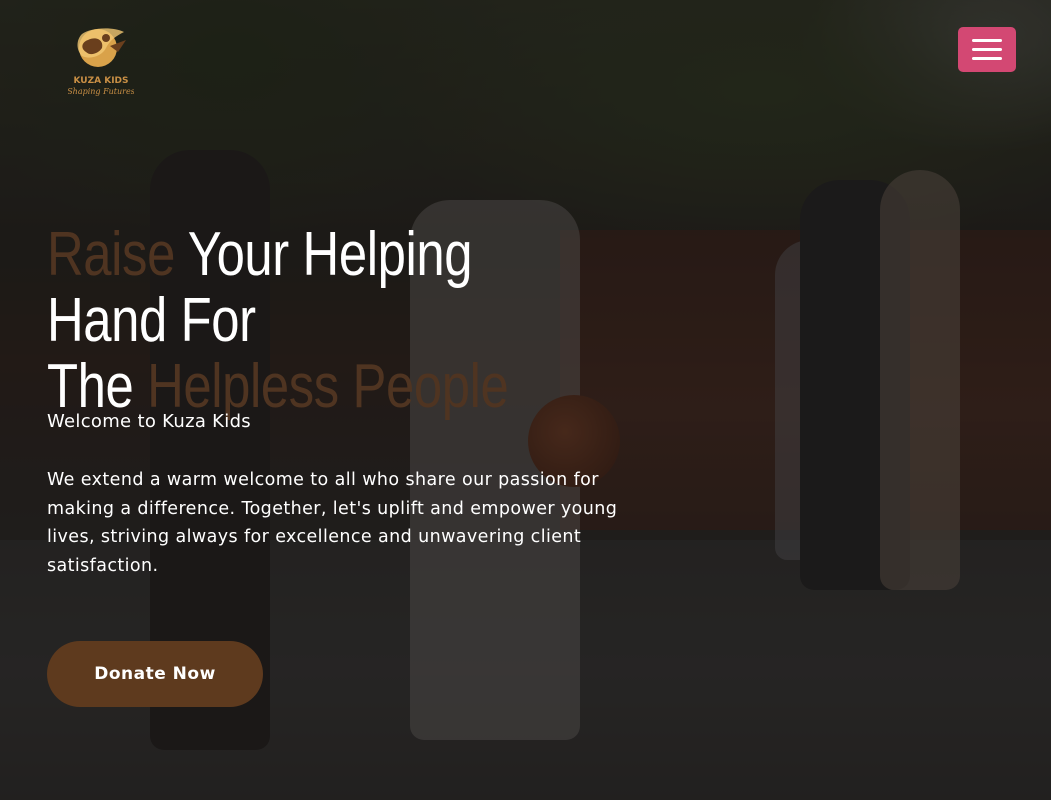 This screenshot has width=1051, height=800. I want to click on logo-brand-text: KUZA KIDS, so click(100, 81).